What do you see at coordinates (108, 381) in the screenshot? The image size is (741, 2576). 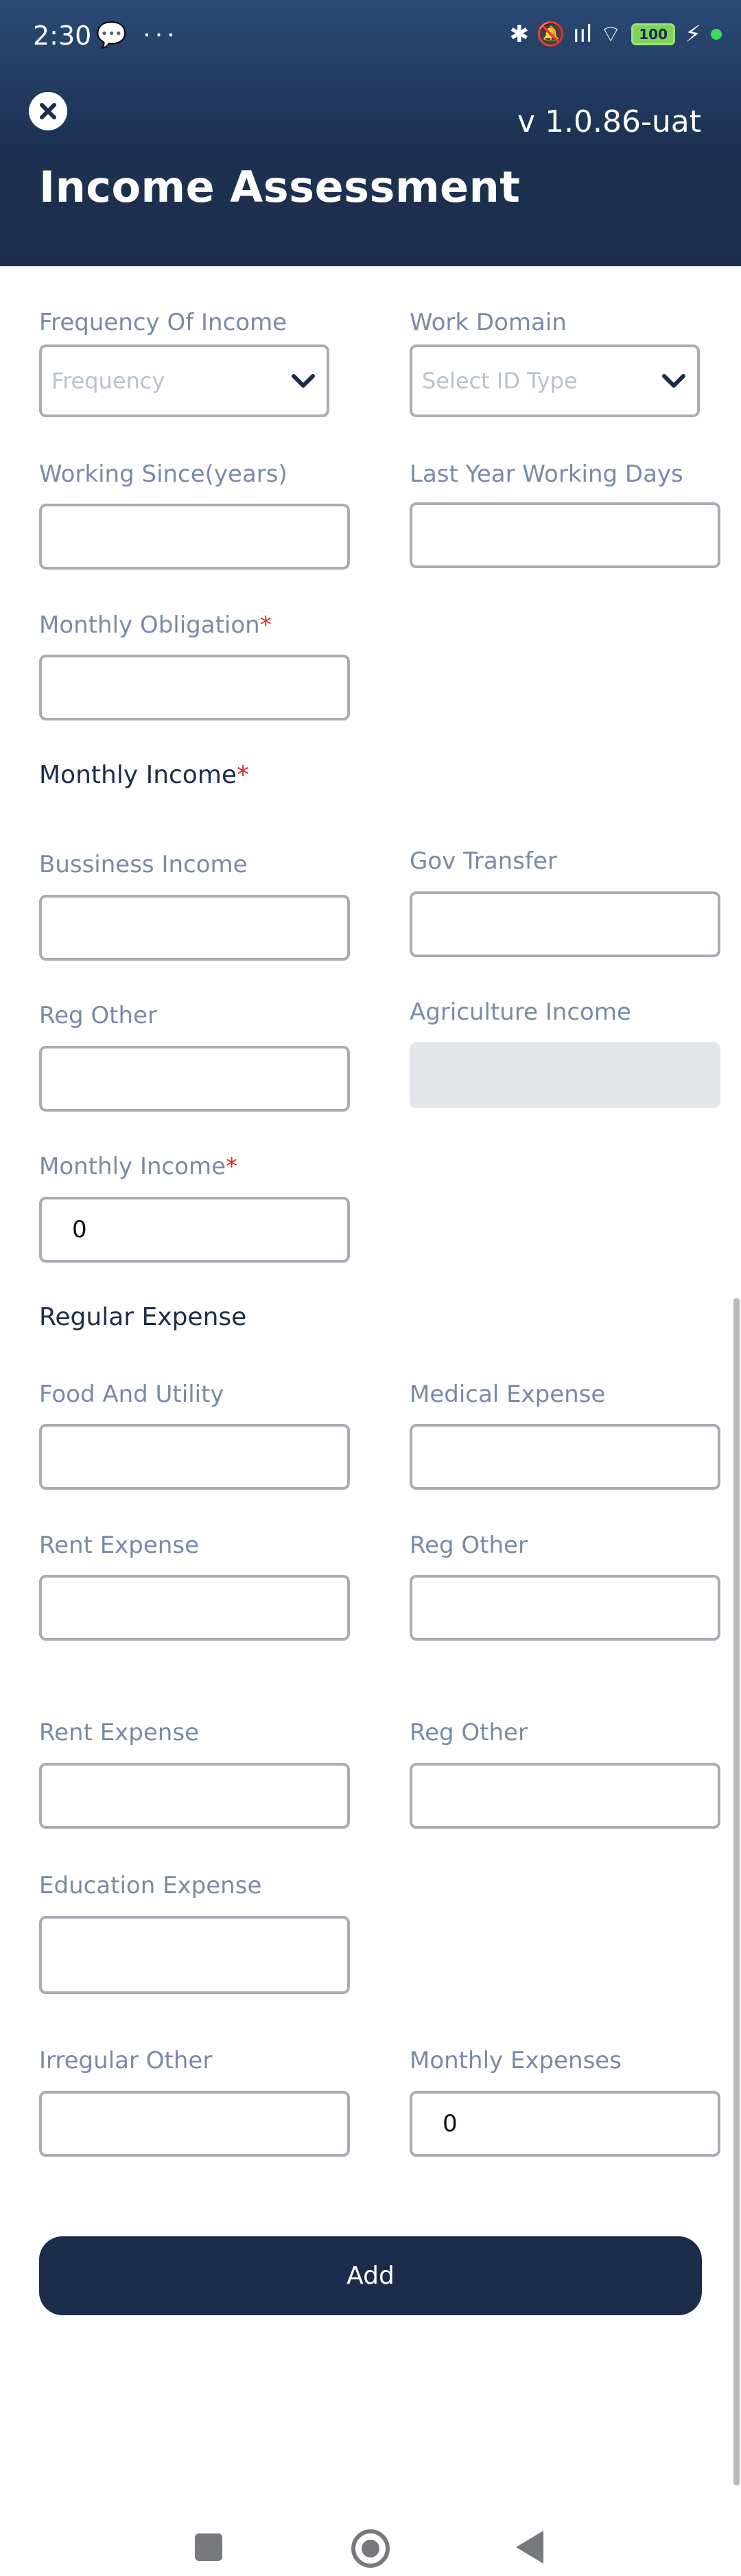 I see `frequency-placeholder: Frequency` at bounding box center [108, 381].